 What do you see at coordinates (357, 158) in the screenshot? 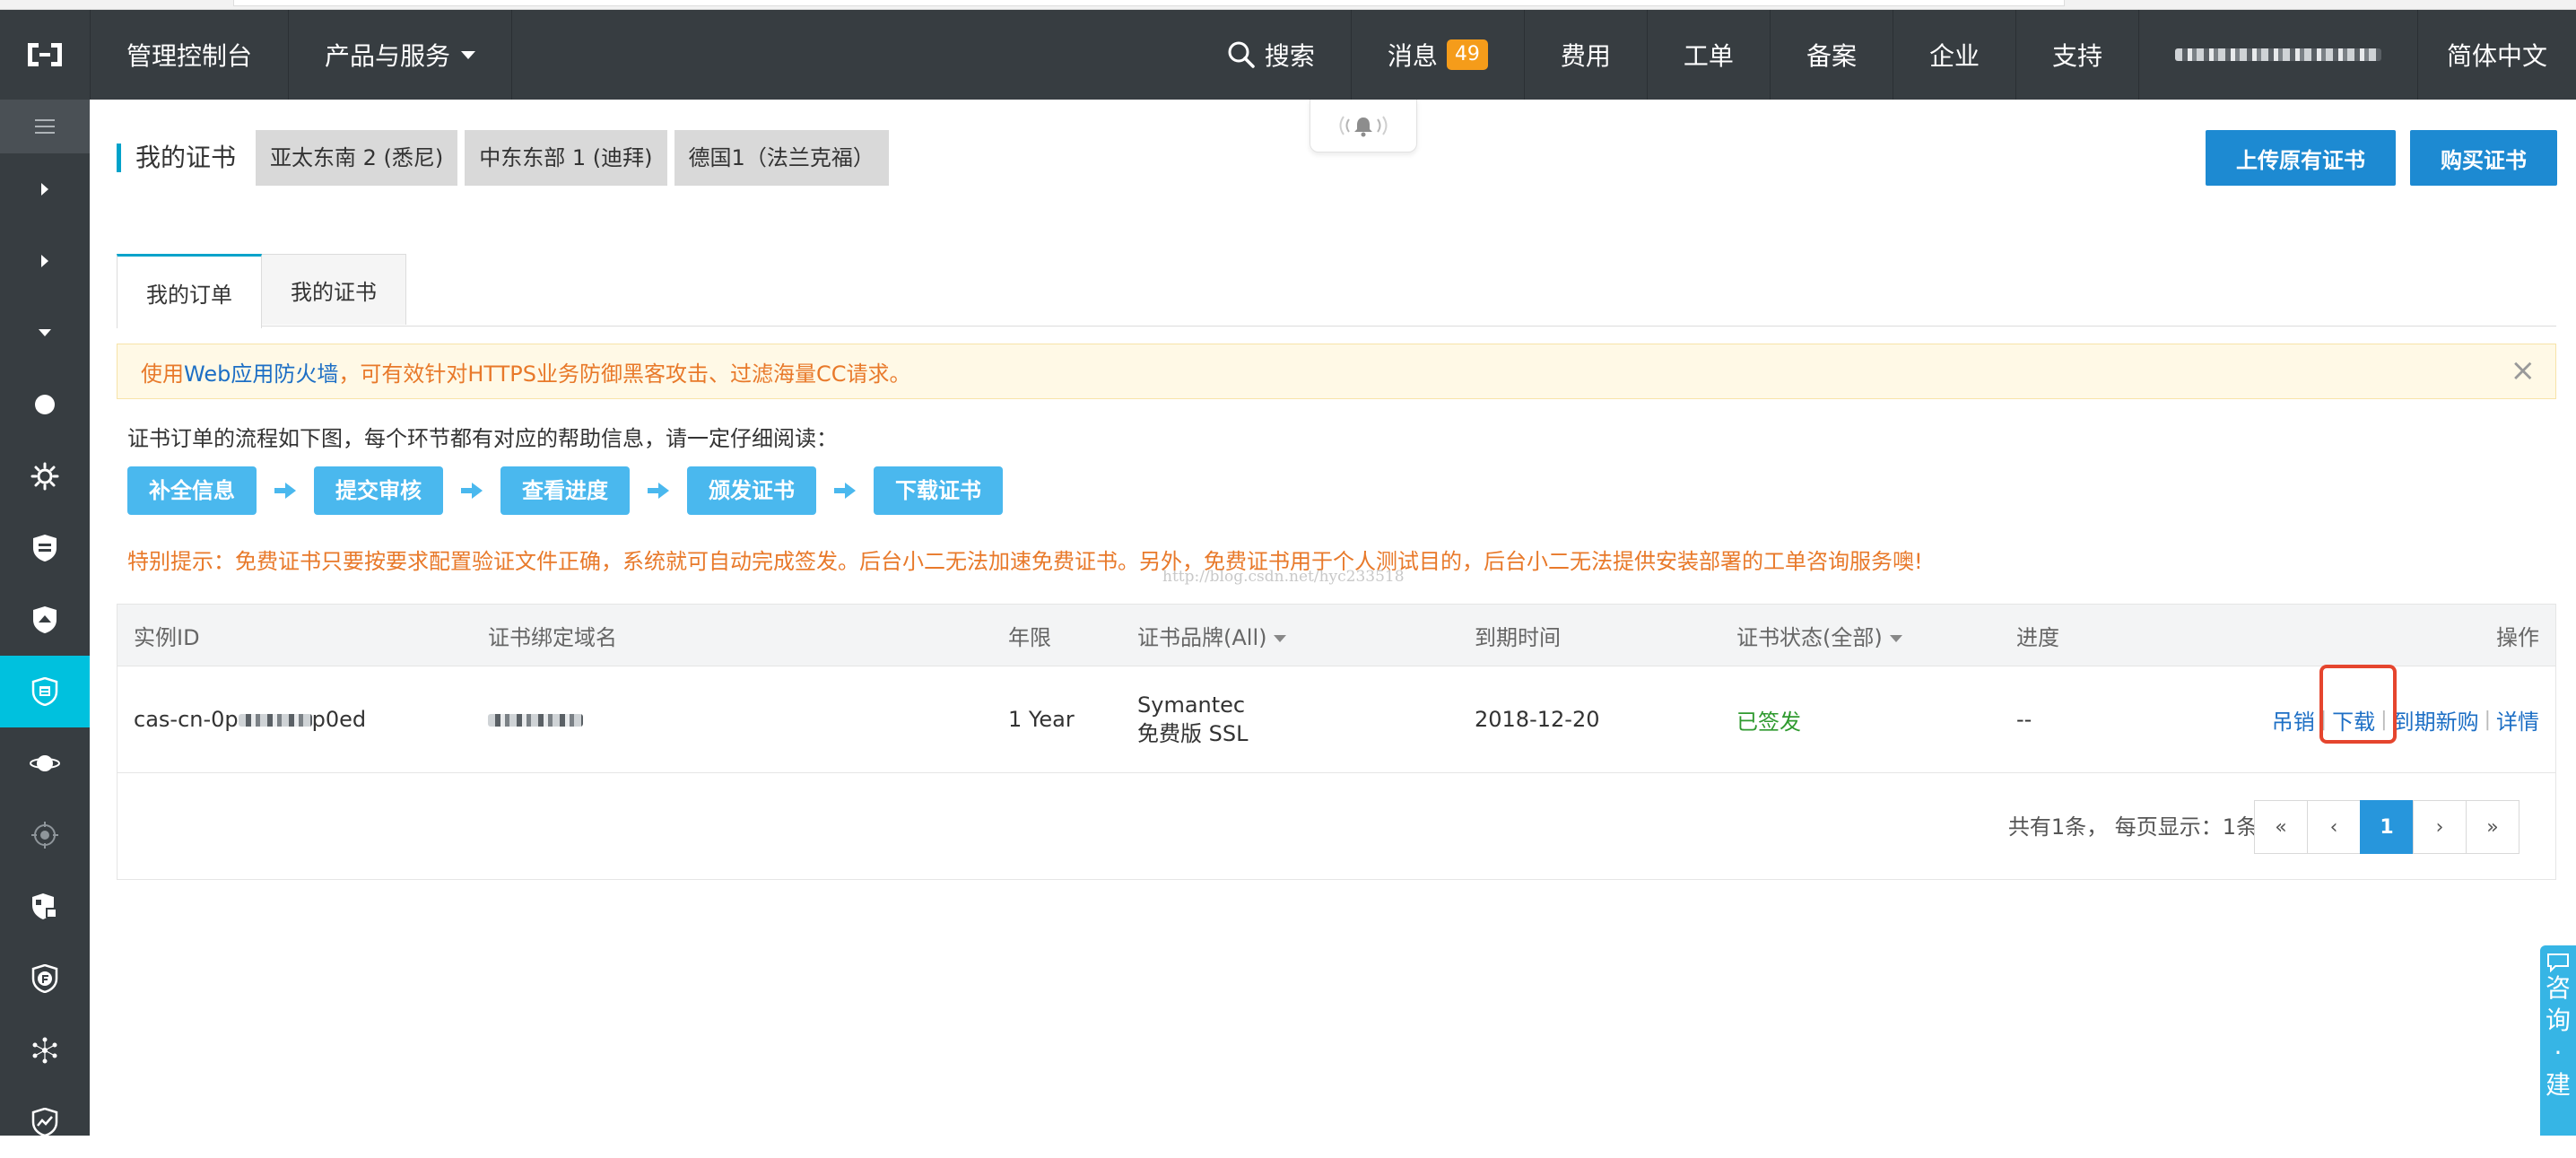
I see `region-tab-sydney: 亚太东南 2 (悉尼)` at bounding box center [357, 158].